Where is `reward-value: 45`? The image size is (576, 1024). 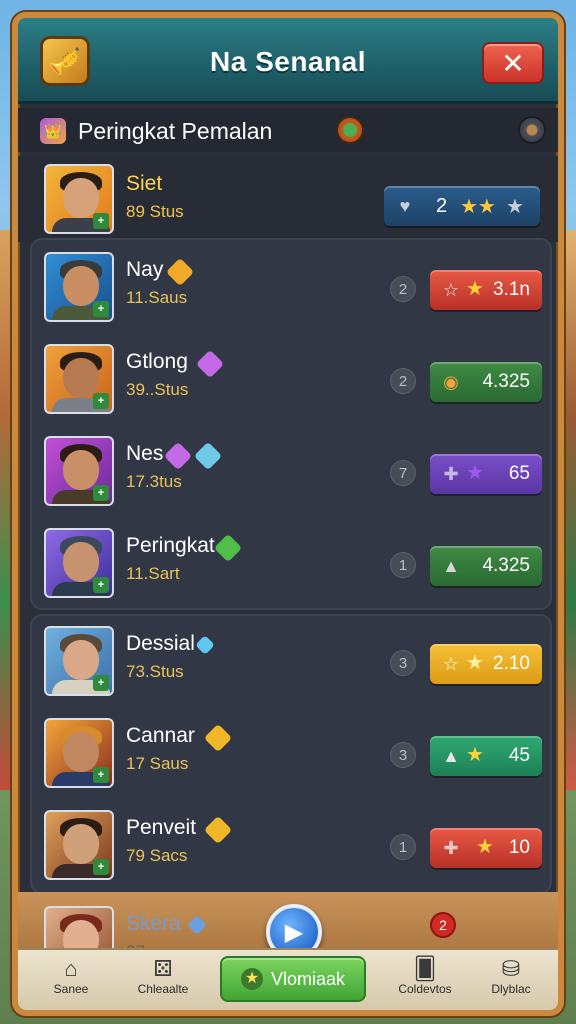
reward-value: 45 is located at coordinates (519, 755).